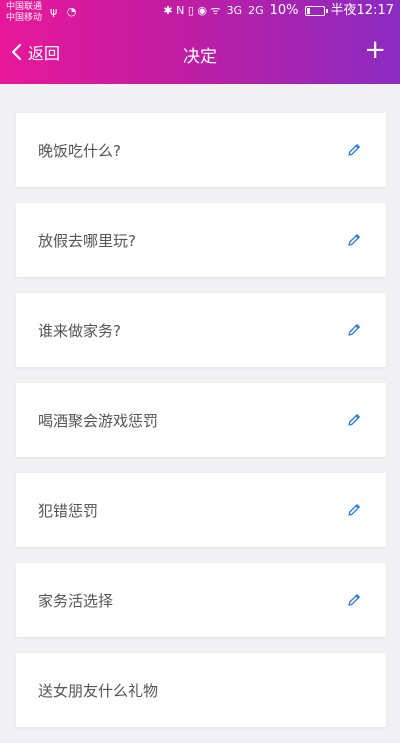  What do you see at coordinates (68, 510) in the screenshot?
I see `list-item-label: 犯错惩罚` at bounding box center [68, 510].